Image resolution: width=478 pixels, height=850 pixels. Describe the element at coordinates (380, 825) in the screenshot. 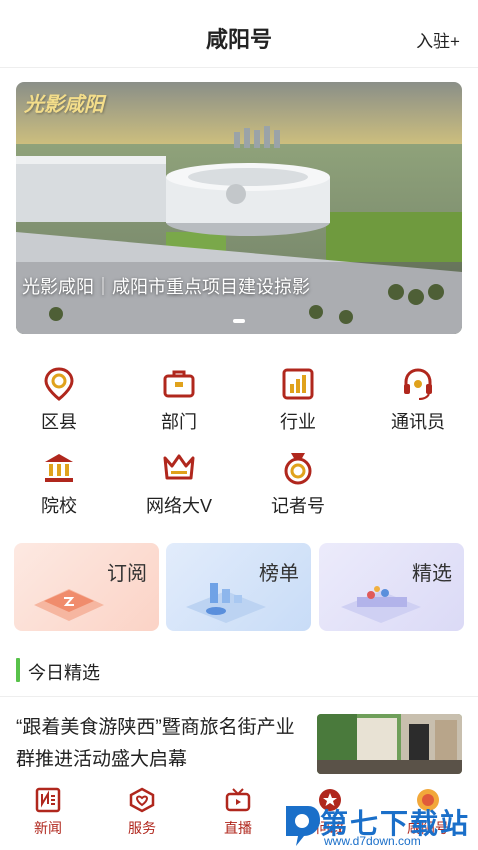

I see `watermark: 第七下载站 www.d7down.com` at that location.